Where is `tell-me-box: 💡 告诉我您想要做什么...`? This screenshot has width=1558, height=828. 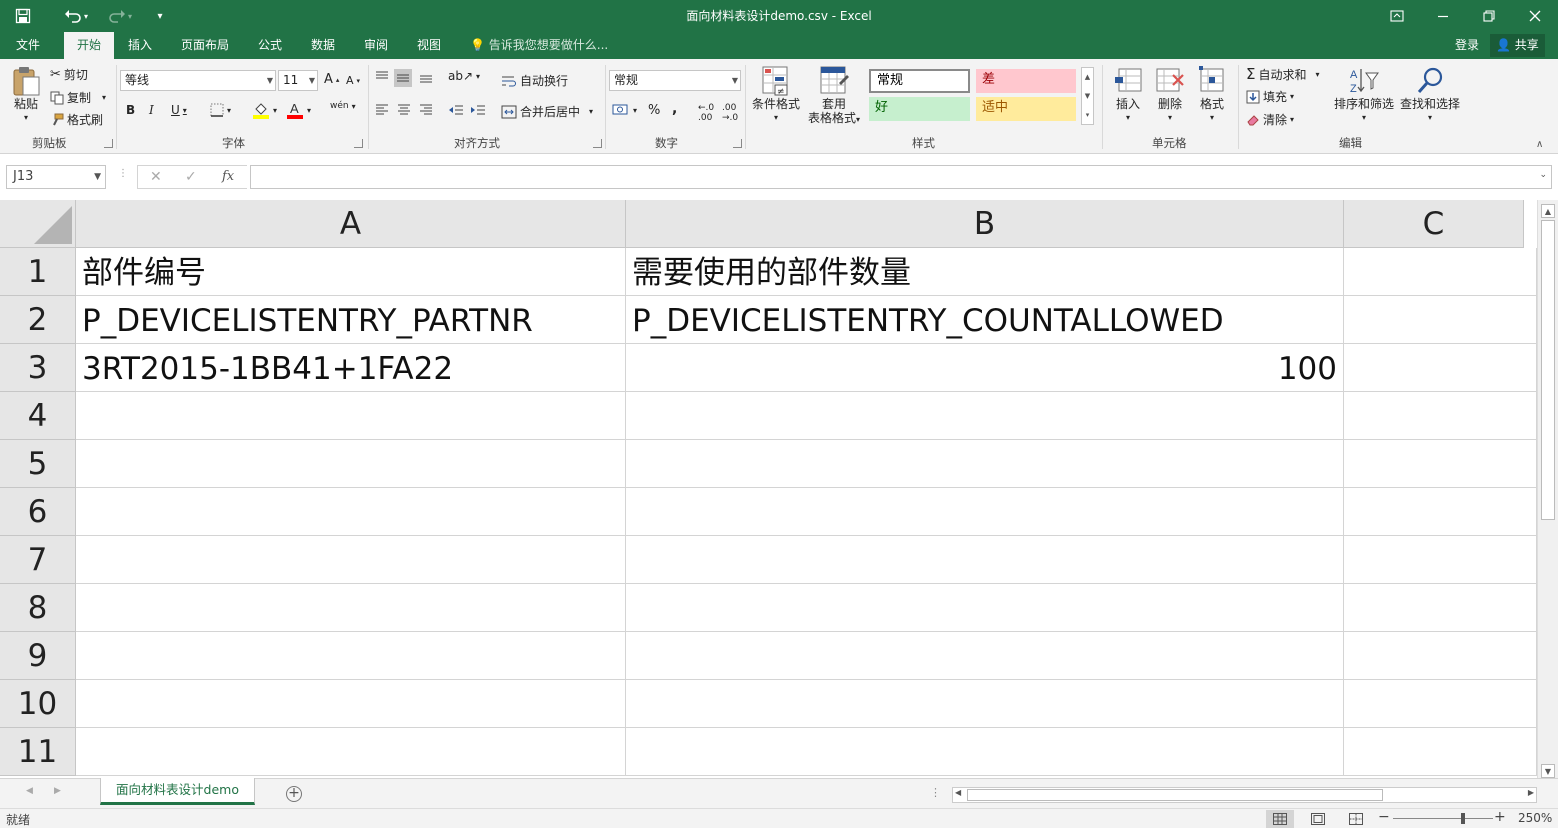 tell-me-box: 💡 告诉我您想要做什么... is located at coordinates (539, 45).